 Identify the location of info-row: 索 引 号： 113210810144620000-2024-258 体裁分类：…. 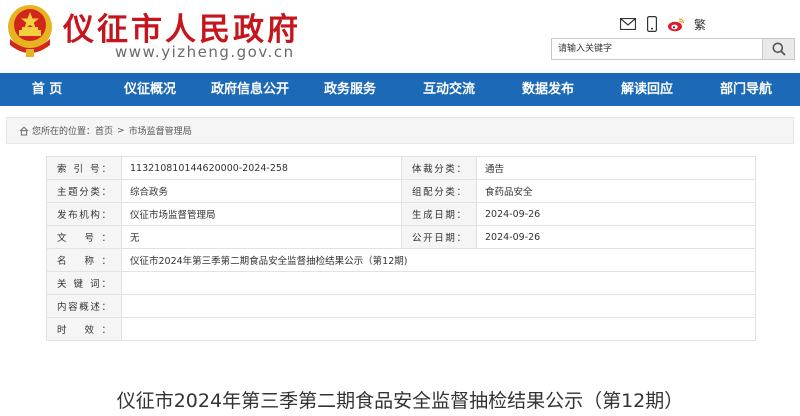
(401, 168).